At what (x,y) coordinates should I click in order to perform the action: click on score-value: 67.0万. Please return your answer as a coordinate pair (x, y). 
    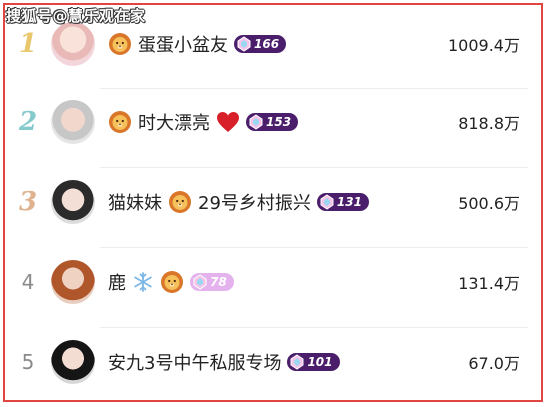
    Looking at the image, I should click on (494, 363).